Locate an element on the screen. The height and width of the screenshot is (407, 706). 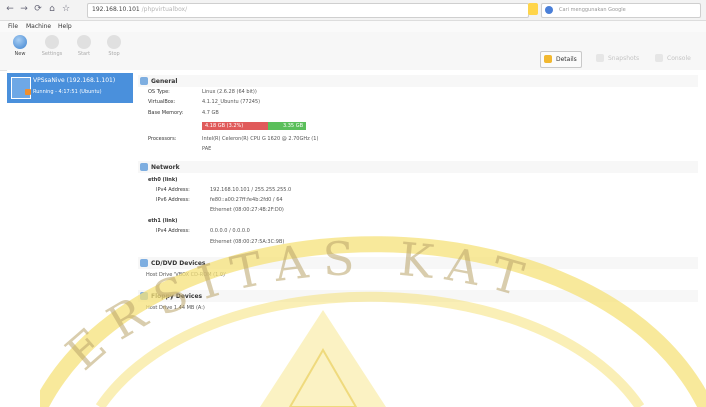
floppy-title: Floppy Devices is located at coordinates (177, 296).